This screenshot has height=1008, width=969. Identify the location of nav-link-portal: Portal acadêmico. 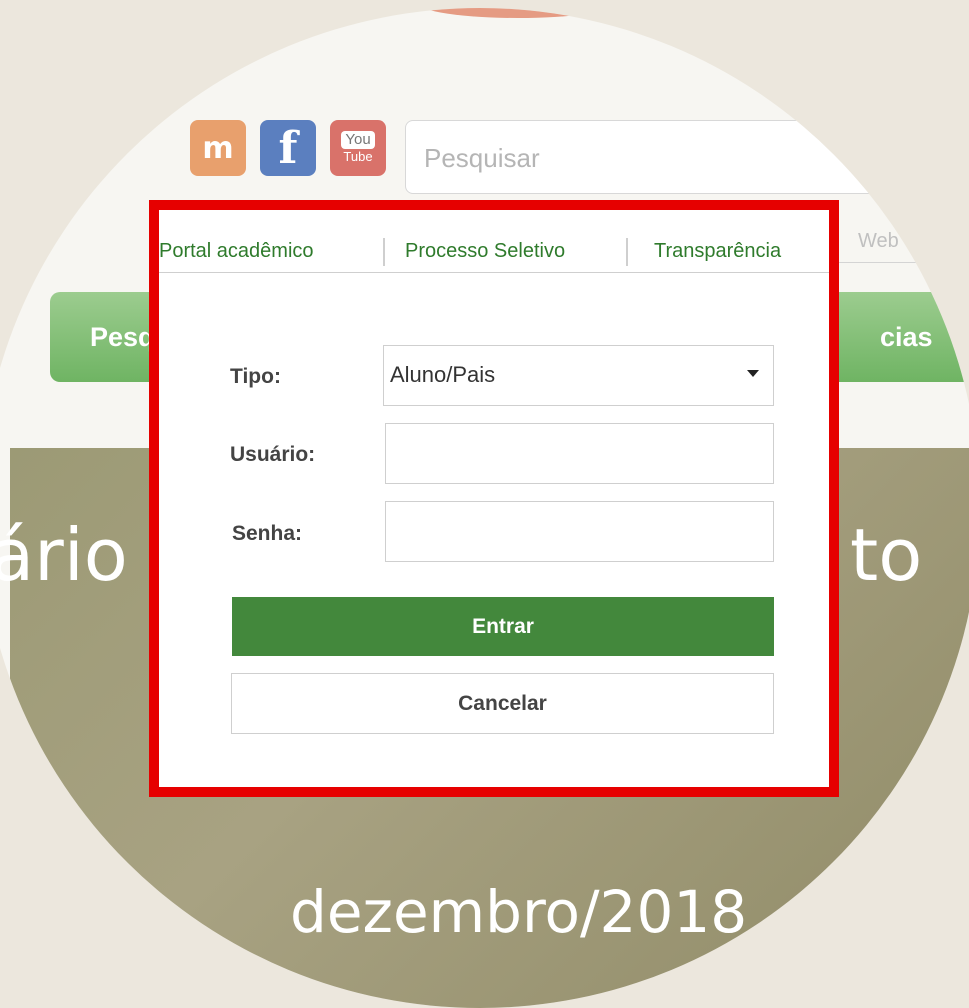
(236, 251).